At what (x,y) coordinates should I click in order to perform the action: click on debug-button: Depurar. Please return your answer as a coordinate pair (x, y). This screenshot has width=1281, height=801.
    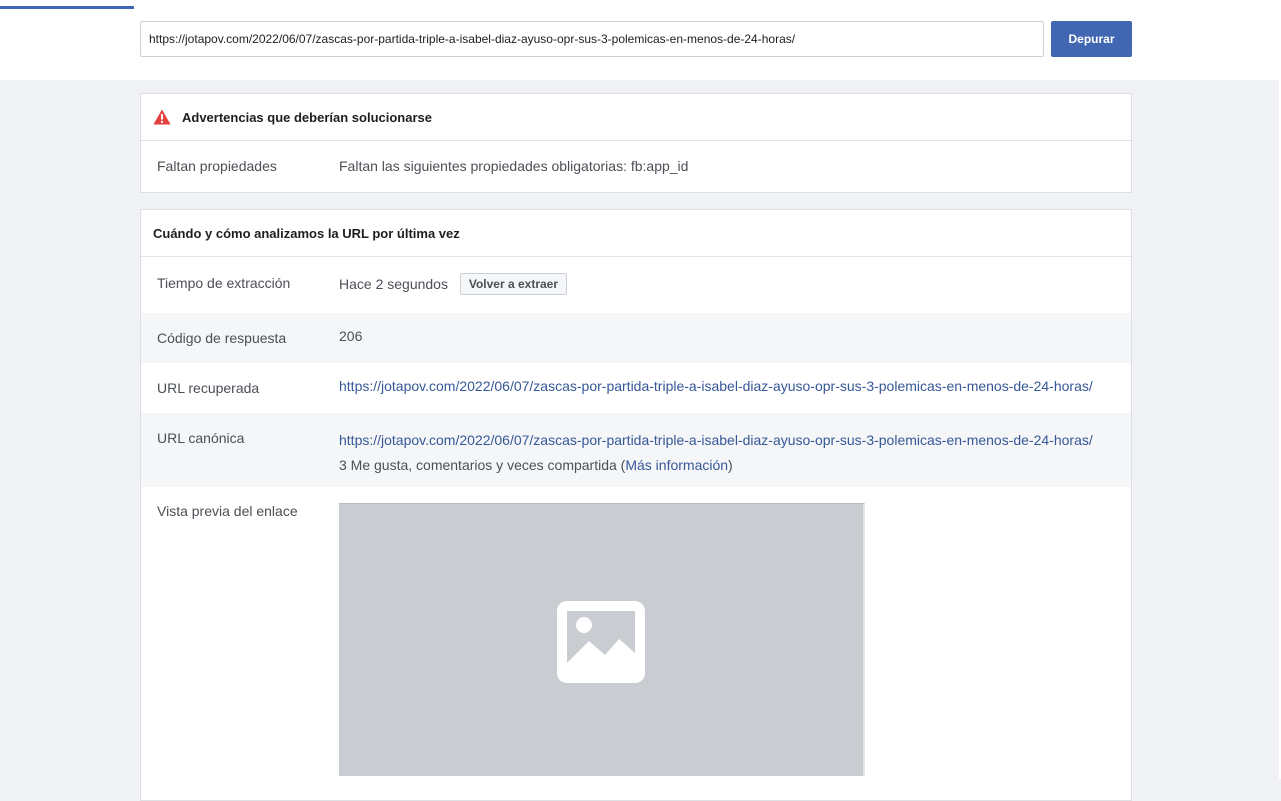
    Looking at the image, I should click on (1091, 39).